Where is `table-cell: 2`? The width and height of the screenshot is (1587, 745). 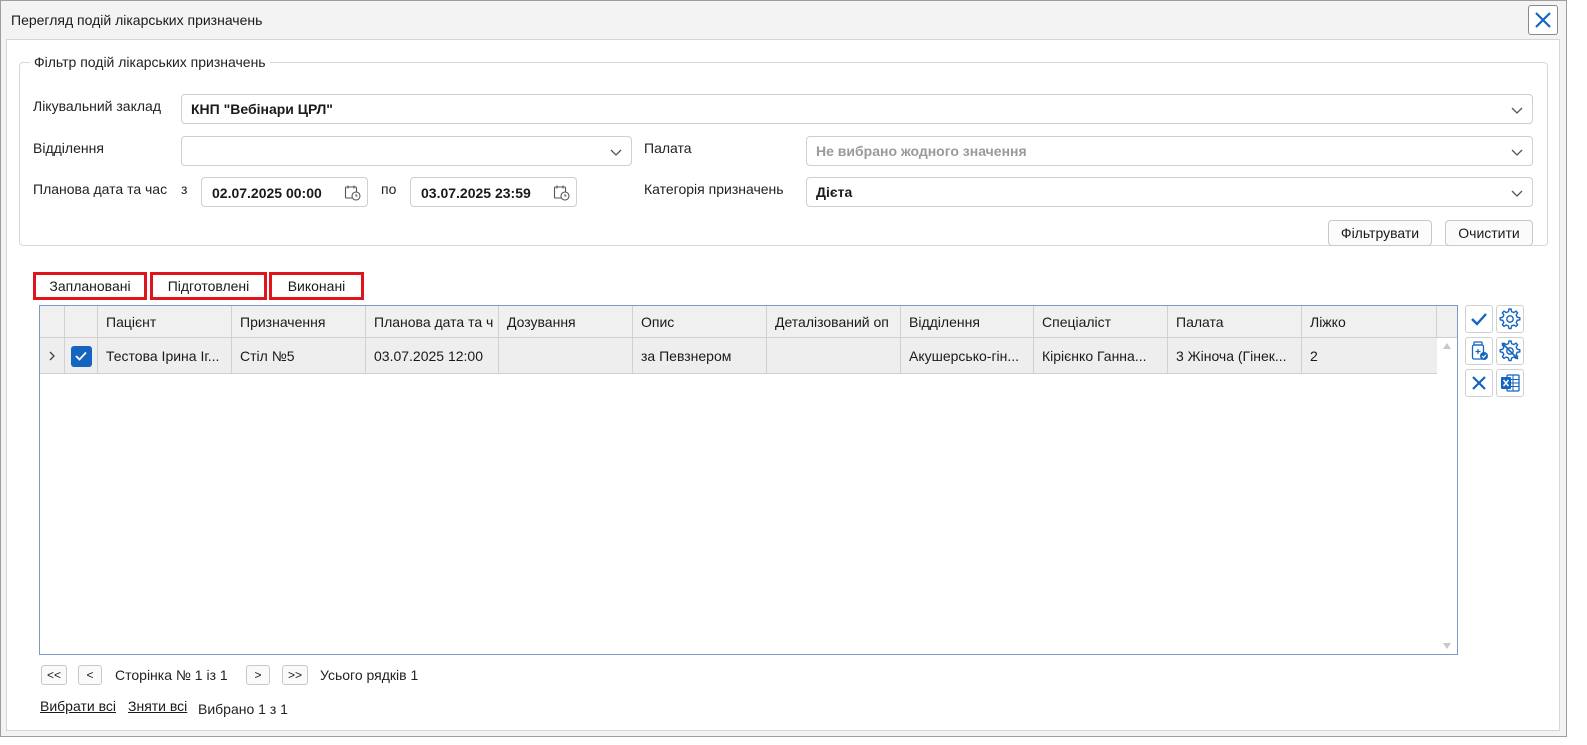 table-cell: 2 is located at coordinates (1314, 356).